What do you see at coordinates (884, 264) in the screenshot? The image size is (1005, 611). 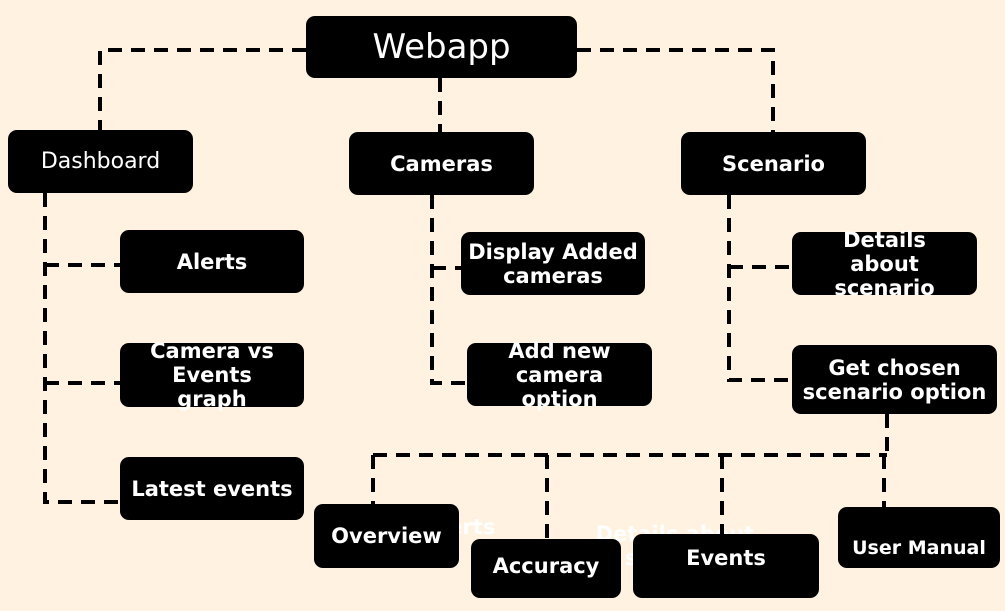 I see `node-details-about-scenario: Details about scenario` at bounding box center [884, 264].